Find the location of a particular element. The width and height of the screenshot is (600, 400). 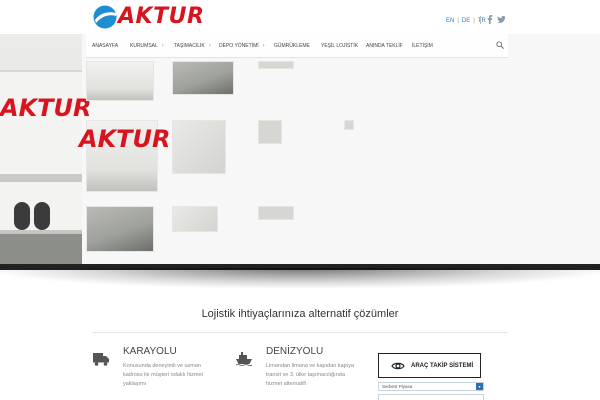

hero-shadow is located at coordinates (300, 278).